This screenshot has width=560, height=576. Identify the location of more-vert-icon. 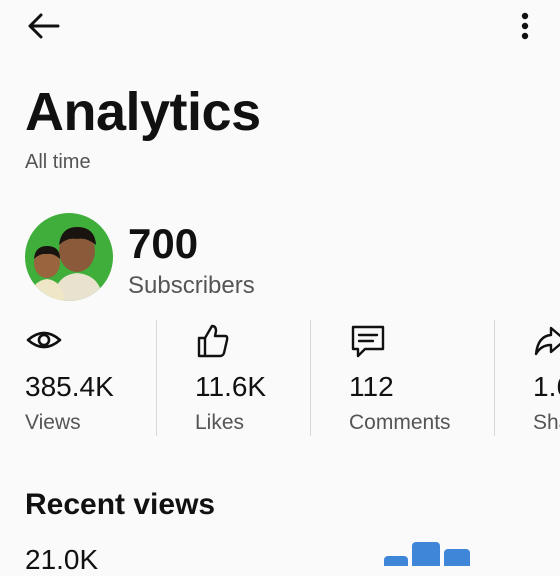
(525, 26).